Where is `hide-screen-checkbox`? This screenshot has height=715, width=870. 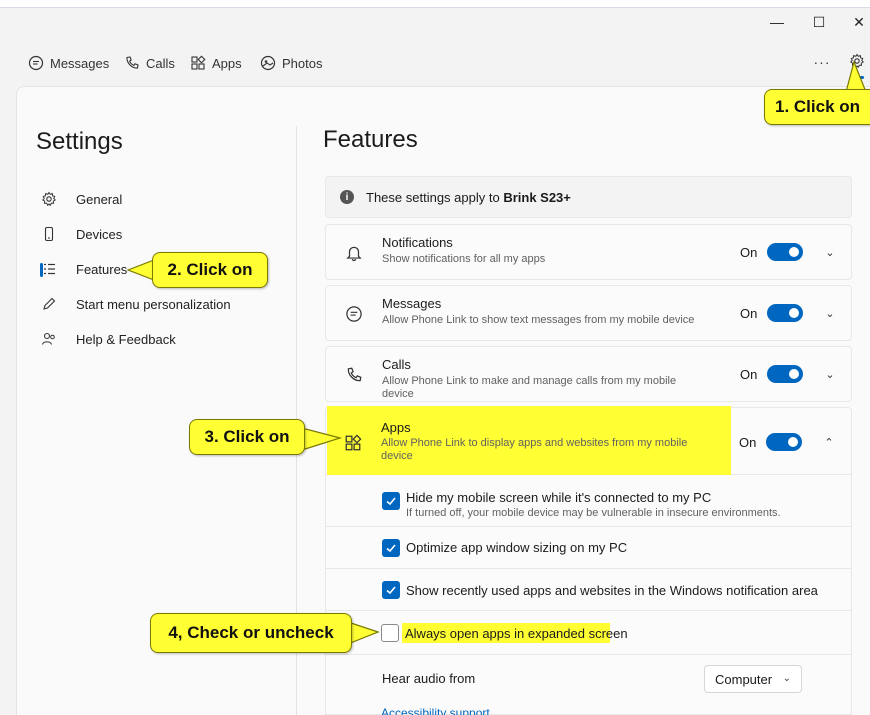
hide-screen-checkbox is located at coordinates (391, 501).